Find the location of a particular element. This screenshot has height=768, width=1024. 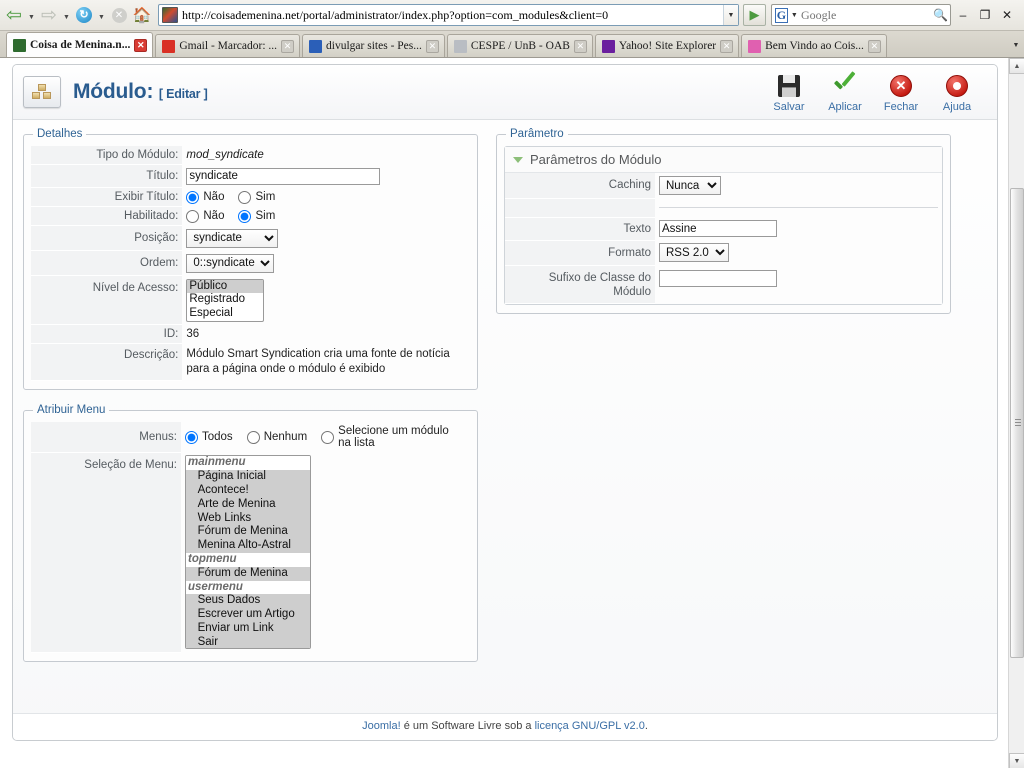

tab-list-chevron-down-icon: ▼ is located at coordinates (1016, 45).